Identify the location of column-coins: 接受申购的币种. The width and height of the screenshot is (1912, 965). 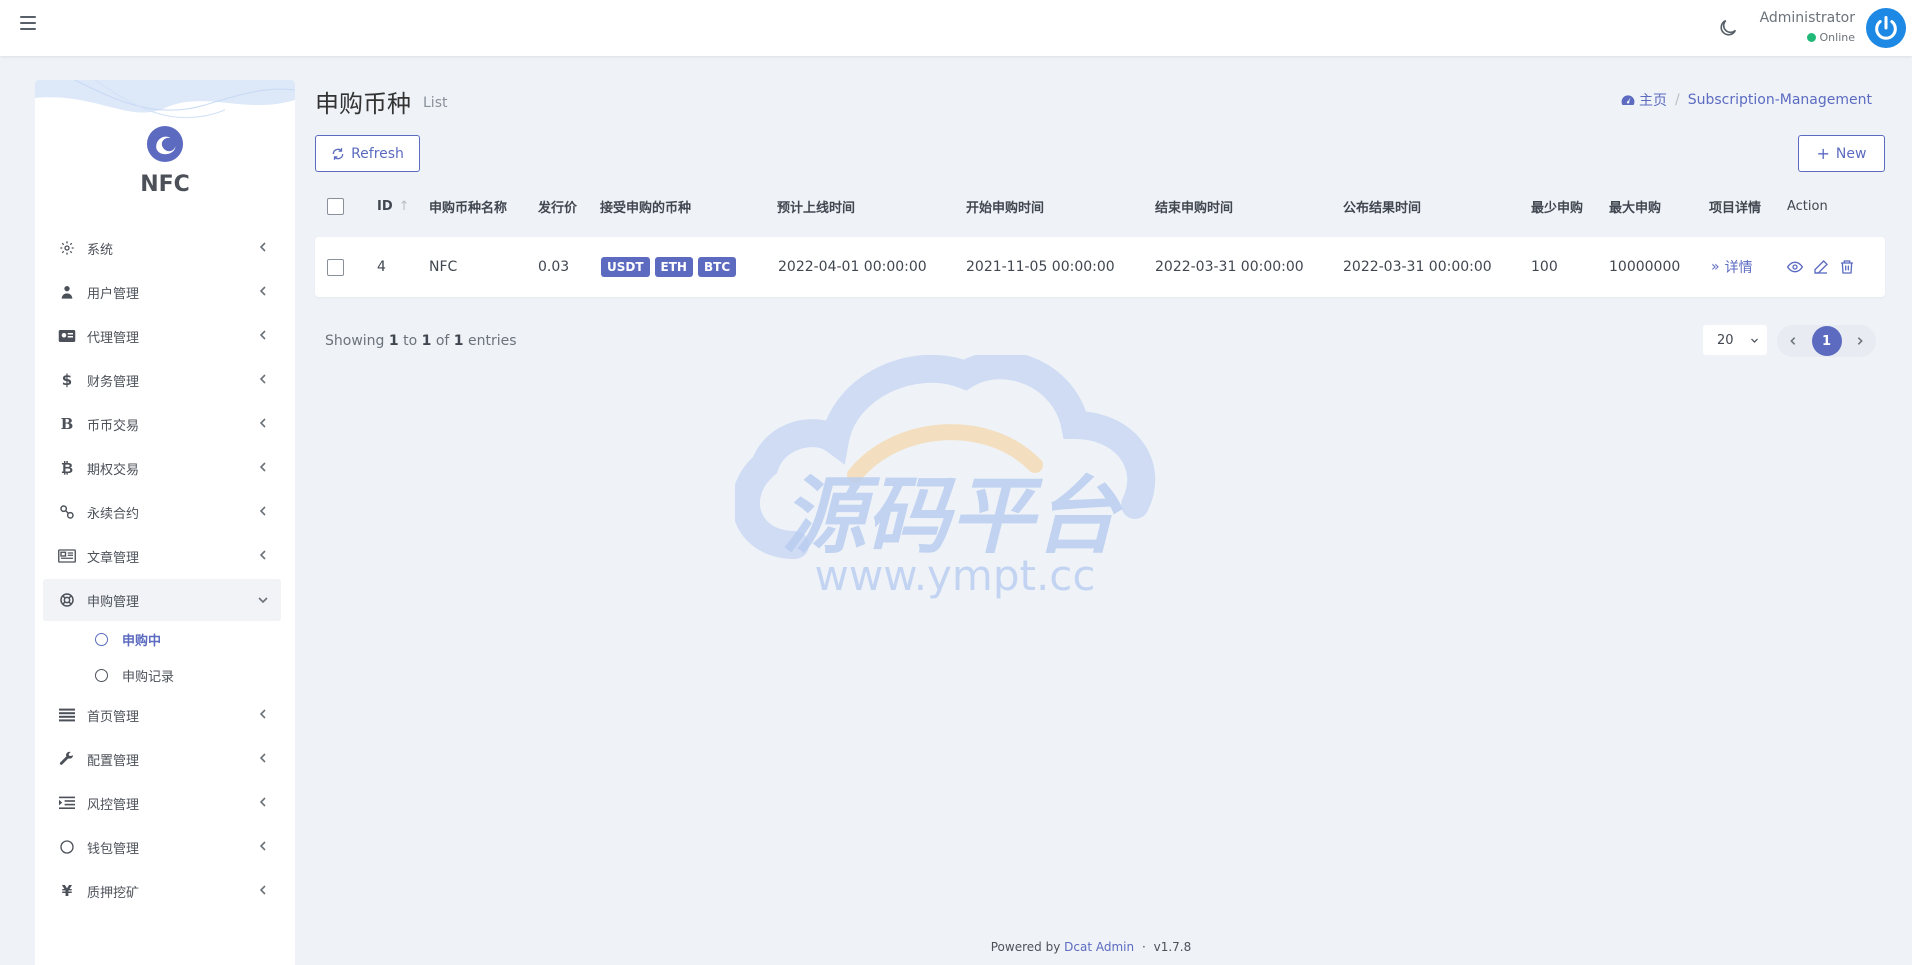
(646, 208).